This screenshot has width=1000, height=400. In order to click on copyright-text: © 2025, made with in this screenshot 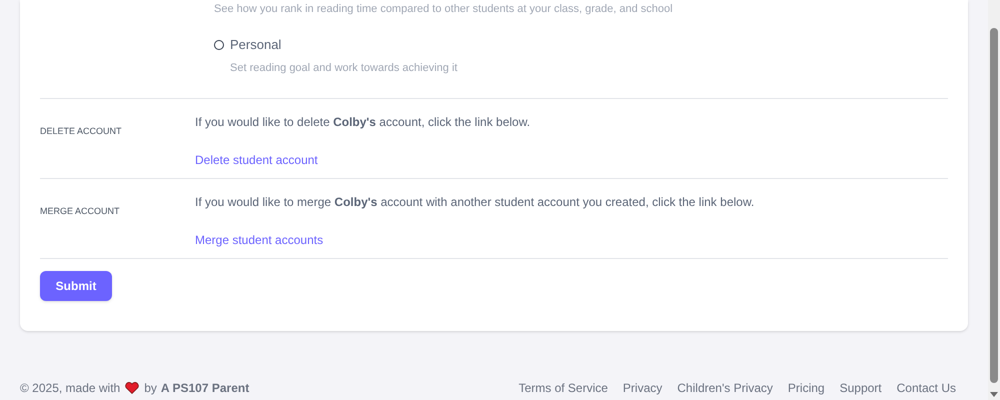, I will do `click(70, 388)`.